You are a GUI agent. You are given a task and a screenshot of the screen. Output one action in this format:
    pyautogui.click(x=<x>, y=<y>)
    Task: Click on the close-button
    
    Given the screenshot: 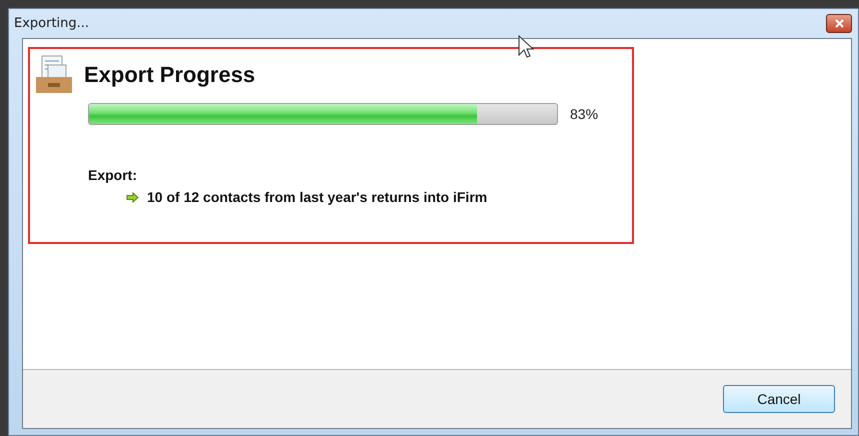 What is the action you would take?
    pyautogui.click(x=839, y=23)
    